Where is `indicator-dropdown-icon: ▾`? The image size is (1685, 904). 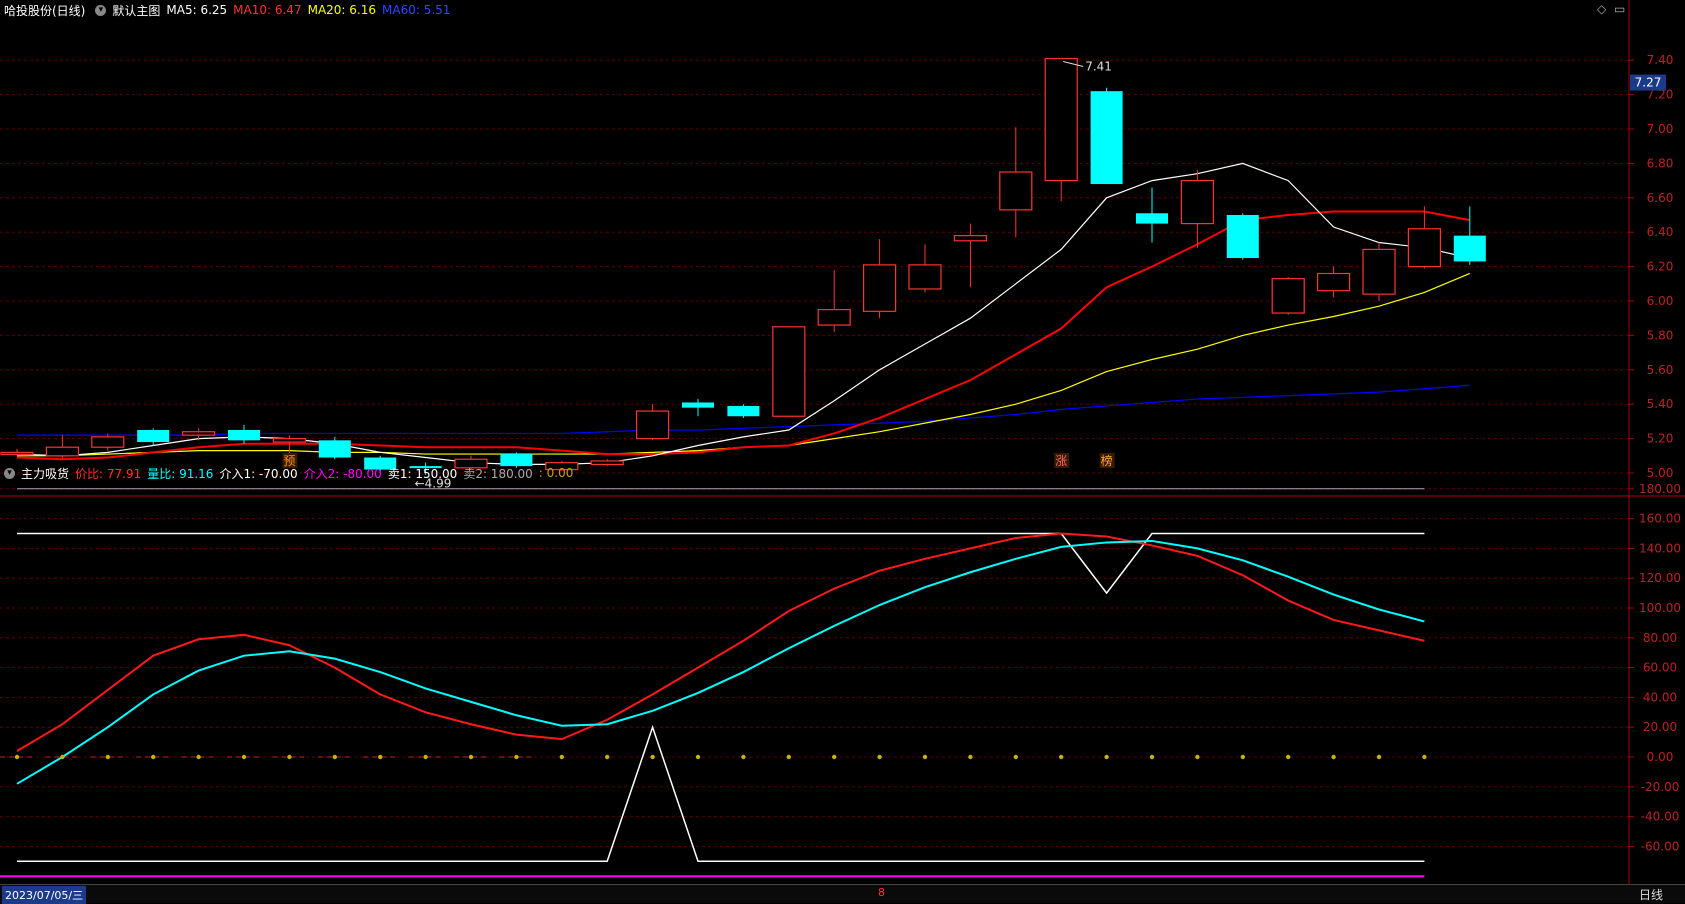
indicator-dropdown-icon: ▾ is located at coordinates (9, 473).